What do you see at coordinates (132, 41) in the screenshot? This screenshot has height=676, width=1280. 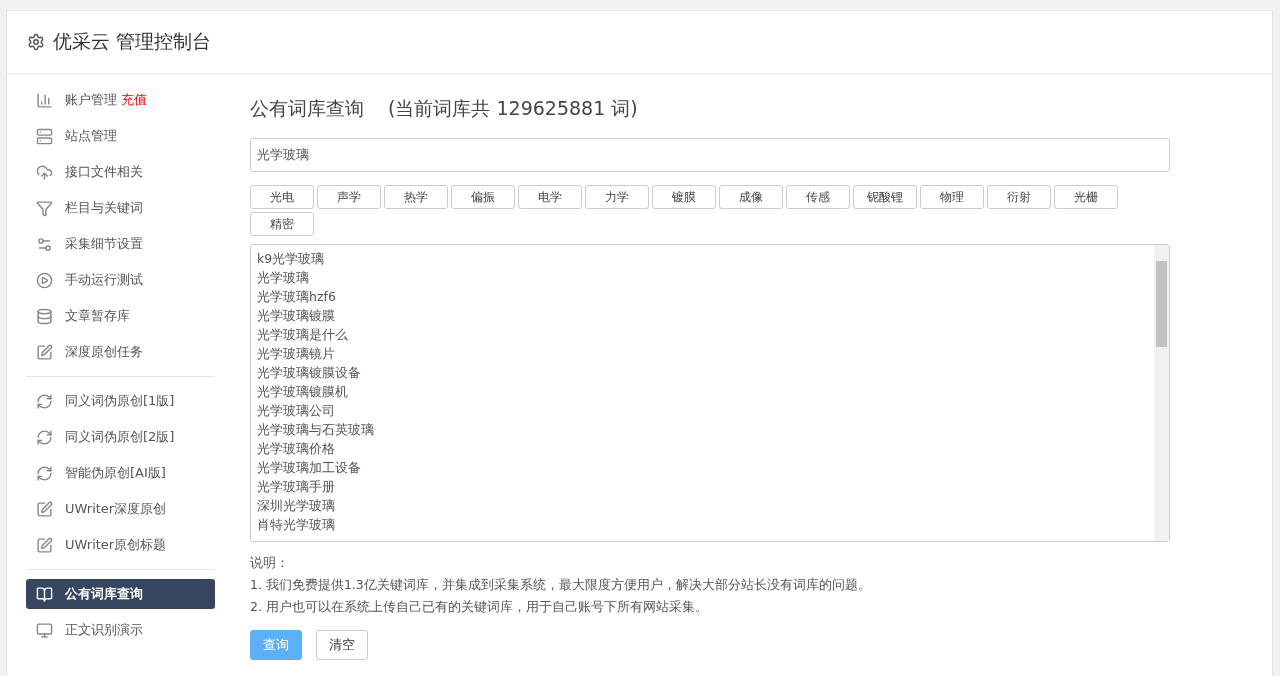 I see `console-title: 优采云 管理控制台` at bounding box center [132, 41].